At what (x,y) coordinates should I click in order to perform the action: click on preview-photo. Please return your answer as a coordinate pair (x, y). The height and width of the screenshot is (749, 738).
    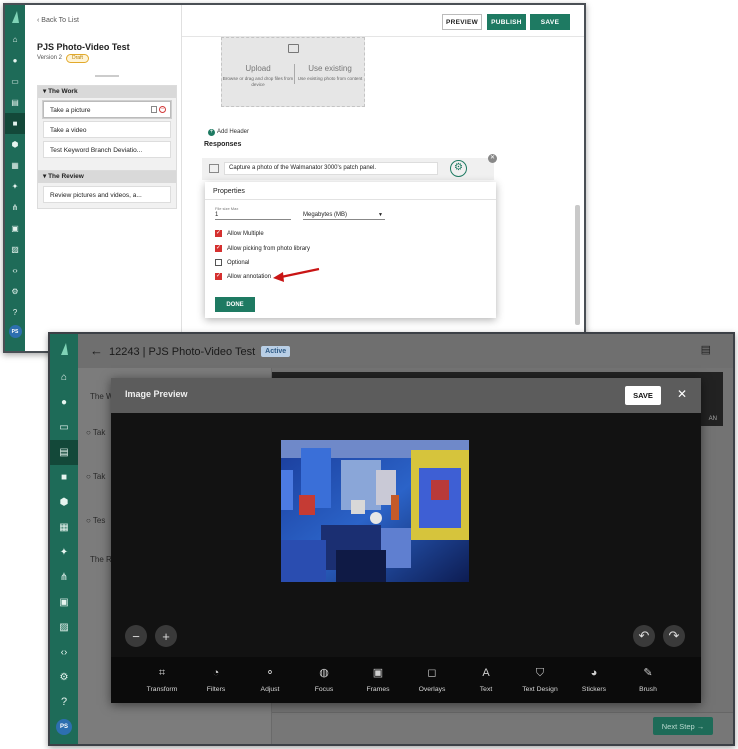
    Looking at the image, I should click on (375, 511).